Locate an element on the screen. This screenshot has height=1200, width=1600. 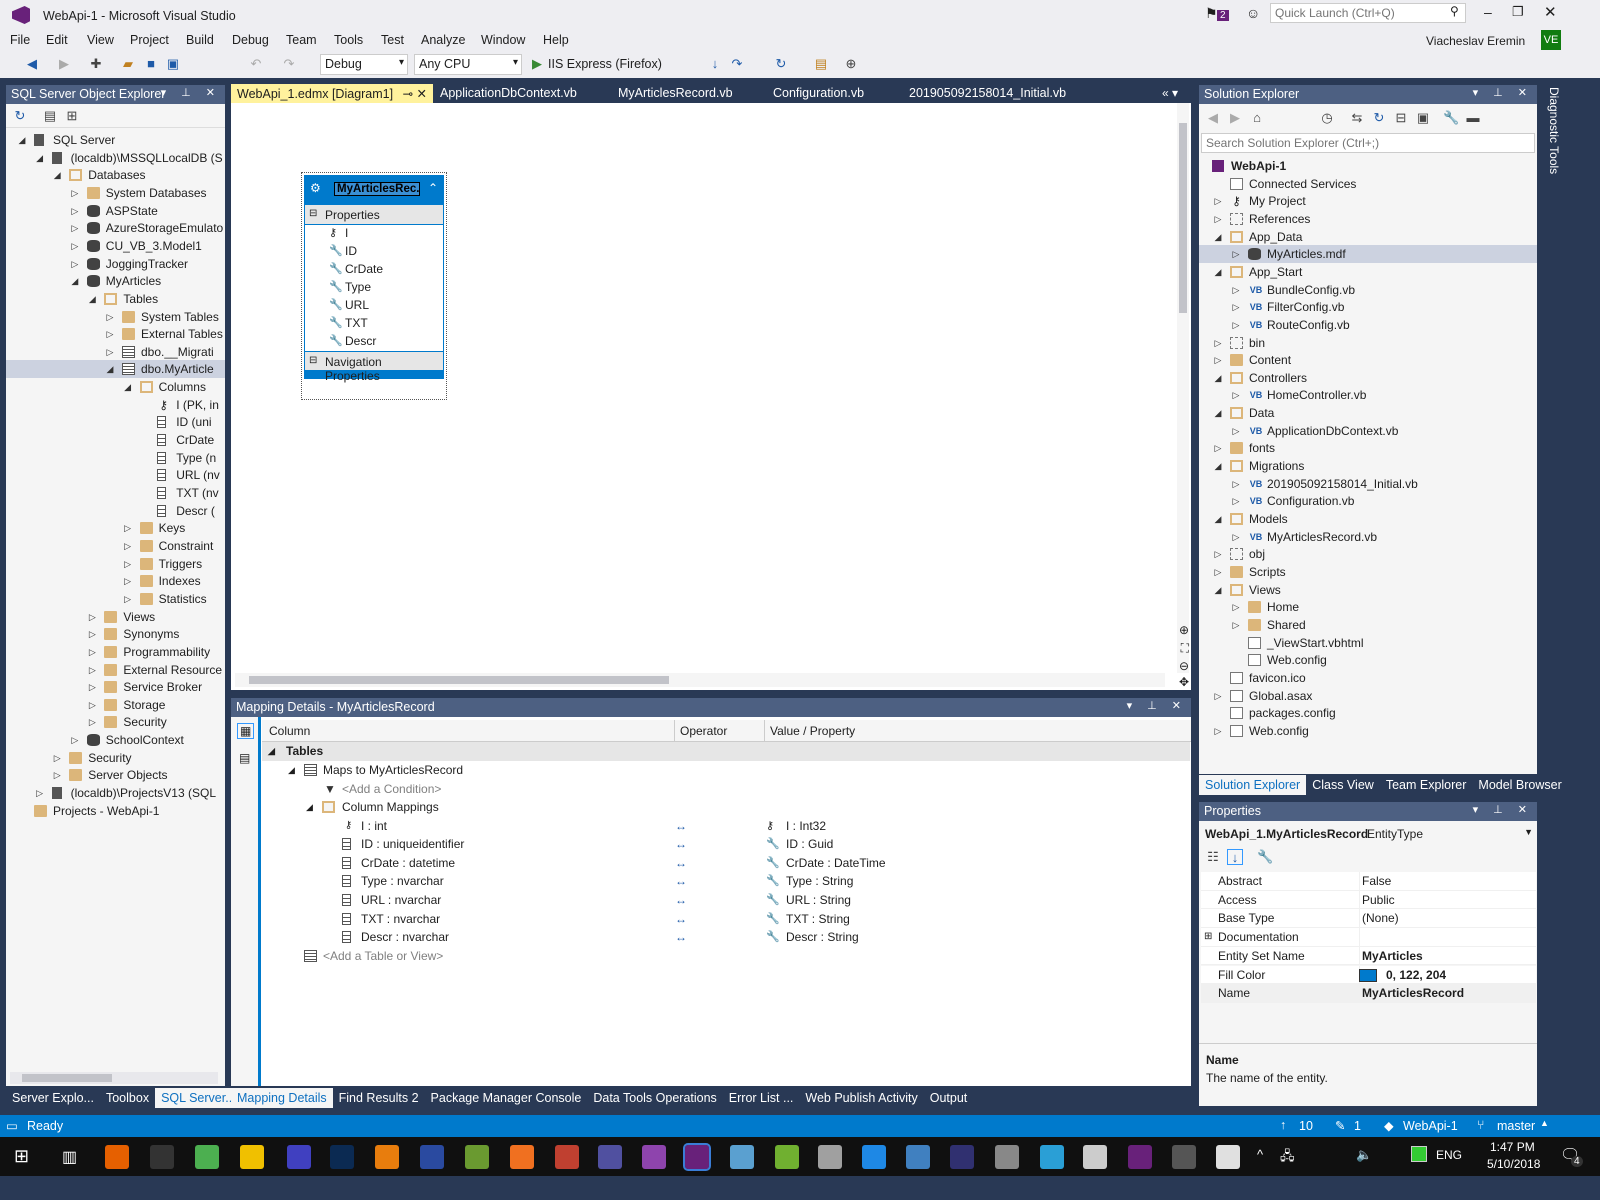
property-value: False is located at coordinates (1375, 881).